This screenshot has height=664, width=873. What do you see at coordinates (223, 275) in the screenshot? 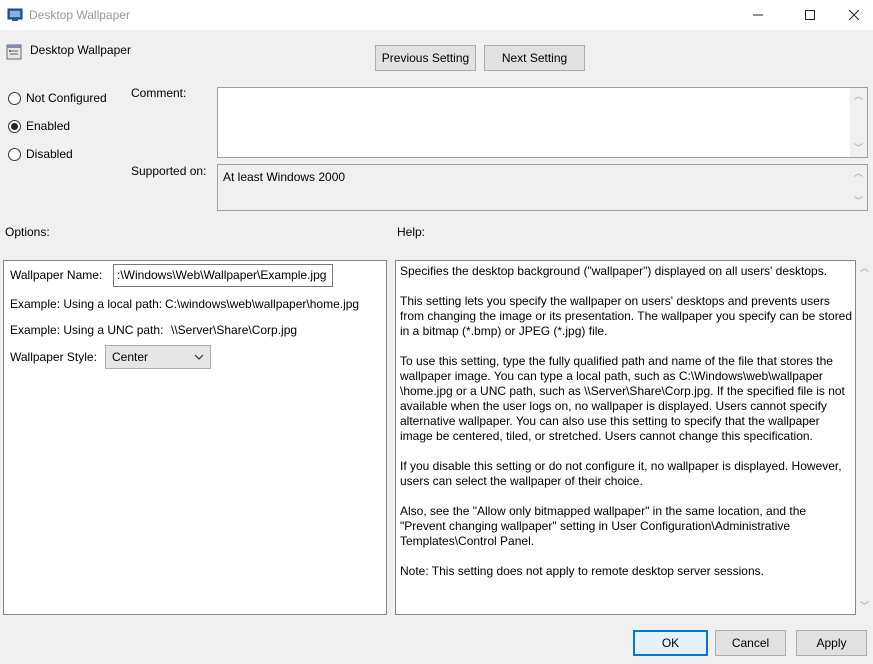
I see `wallpaper-name-input: :\Windows\Web\Wallpaper\Example.jpg` at bounding box center [223, 275].